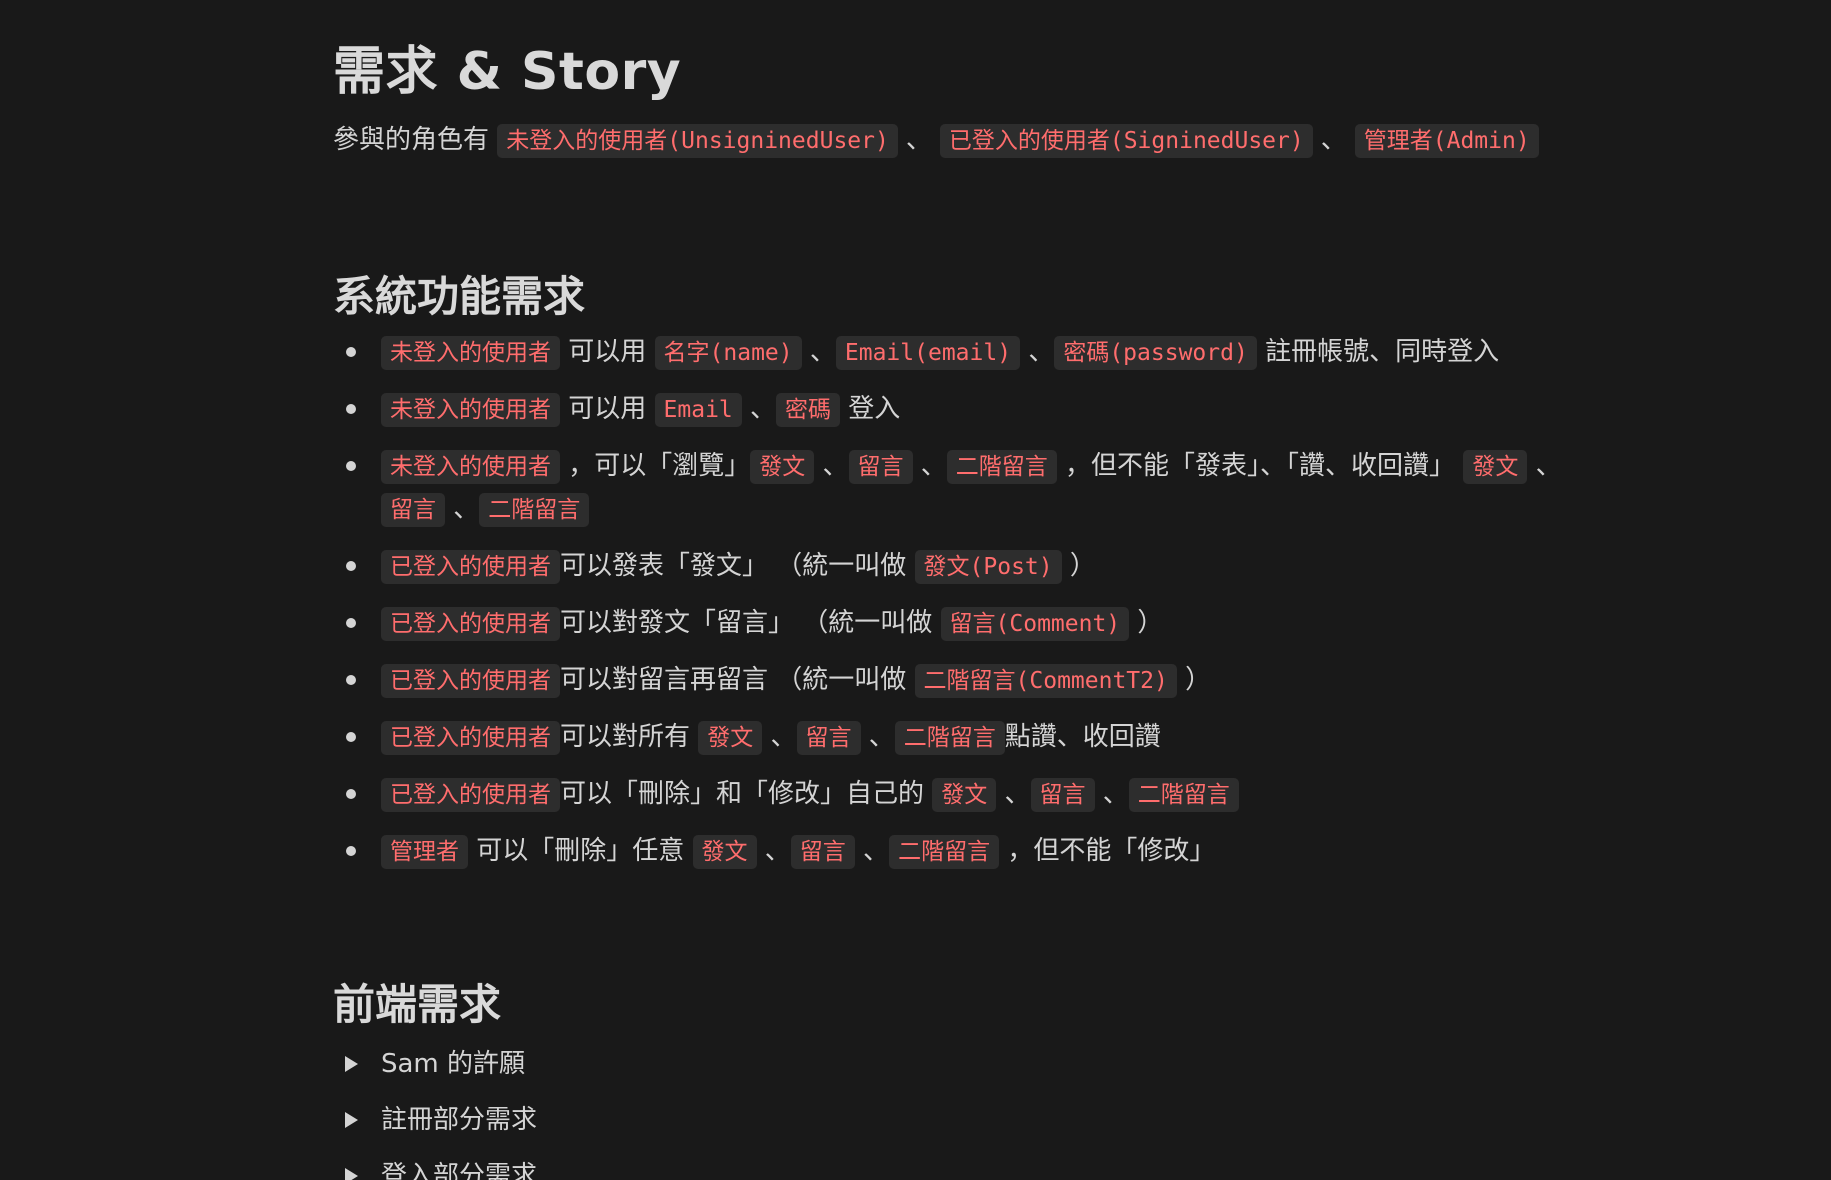 Image resolution: width=1831 pixels, height=1180 pixels. What do you see at coordinates (1045, 681) in the screenshot?
I see `inline-code-tag: 二階留言(CommentT2)` at bounding box center [1045, 681].